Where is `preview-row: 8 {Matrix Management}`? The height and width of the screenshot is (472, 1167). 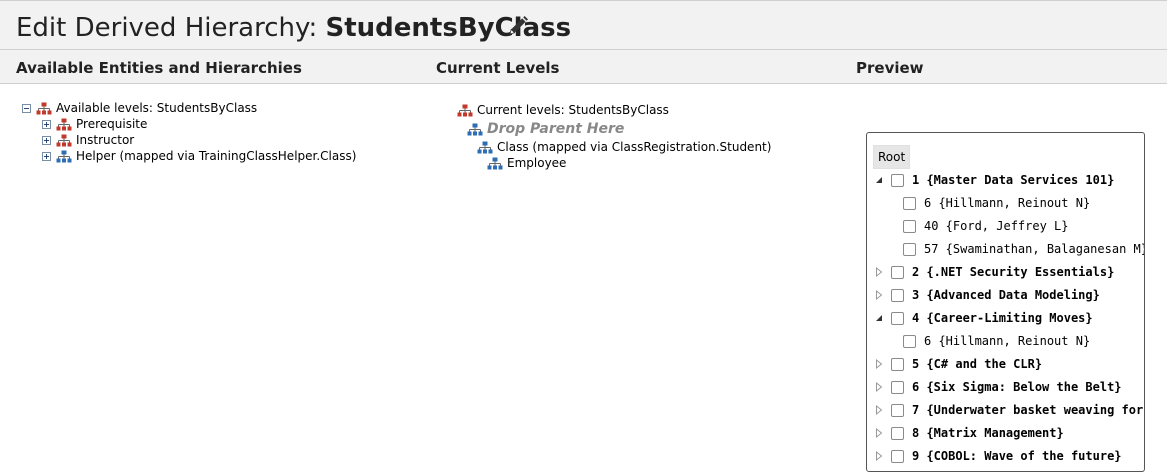 preview-row: 8 {Matrix Management} is located at coordinates (968, 433).